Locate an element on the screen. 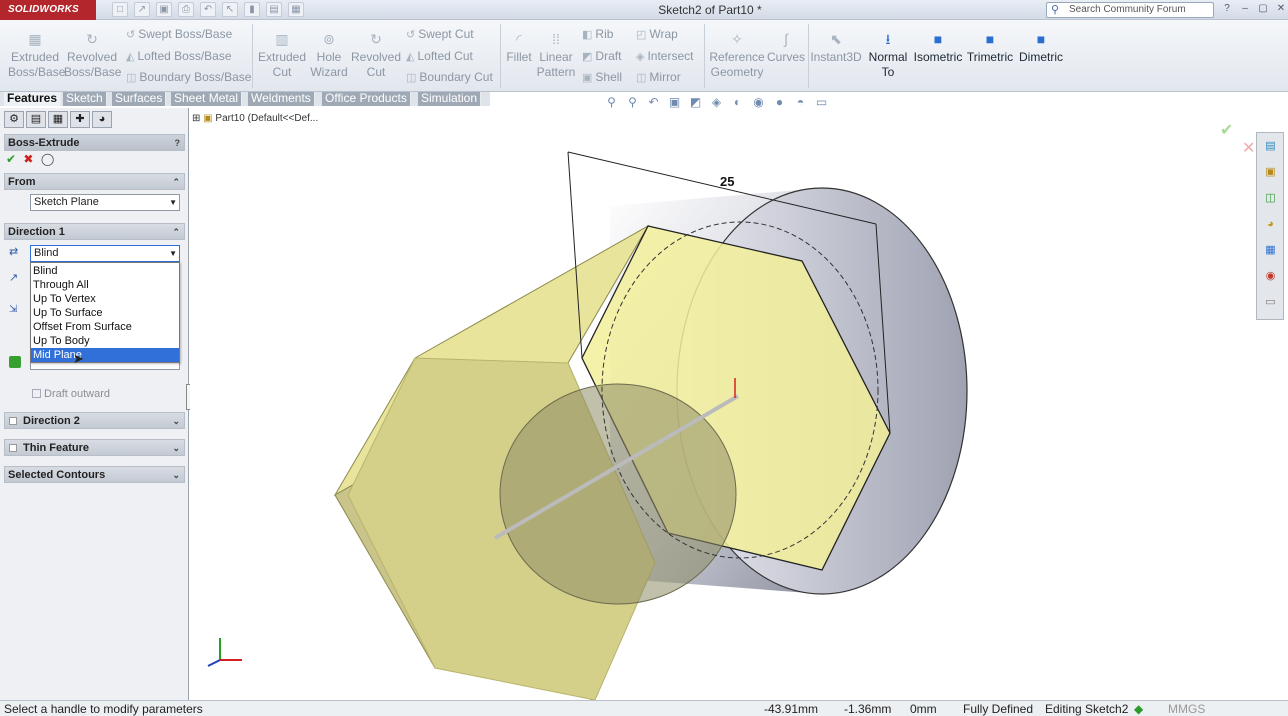  mirror-button: ◫ Mirror is located at coordinates (658, 77).